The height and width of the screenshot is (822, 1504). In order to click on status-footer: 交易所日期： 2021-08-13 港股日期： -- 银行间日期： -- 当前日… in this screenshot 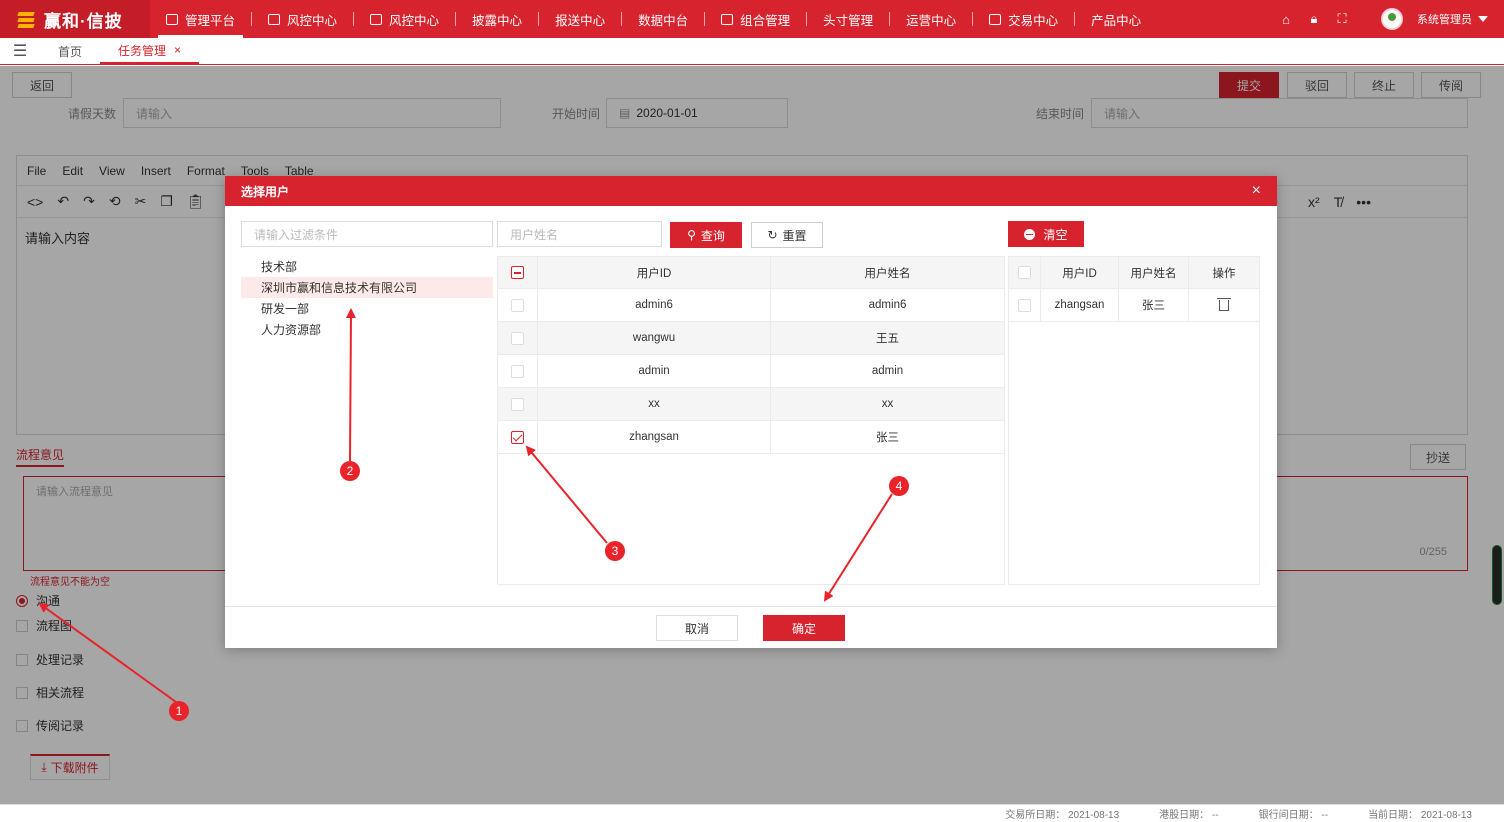, I will do `click(752, 813)`.